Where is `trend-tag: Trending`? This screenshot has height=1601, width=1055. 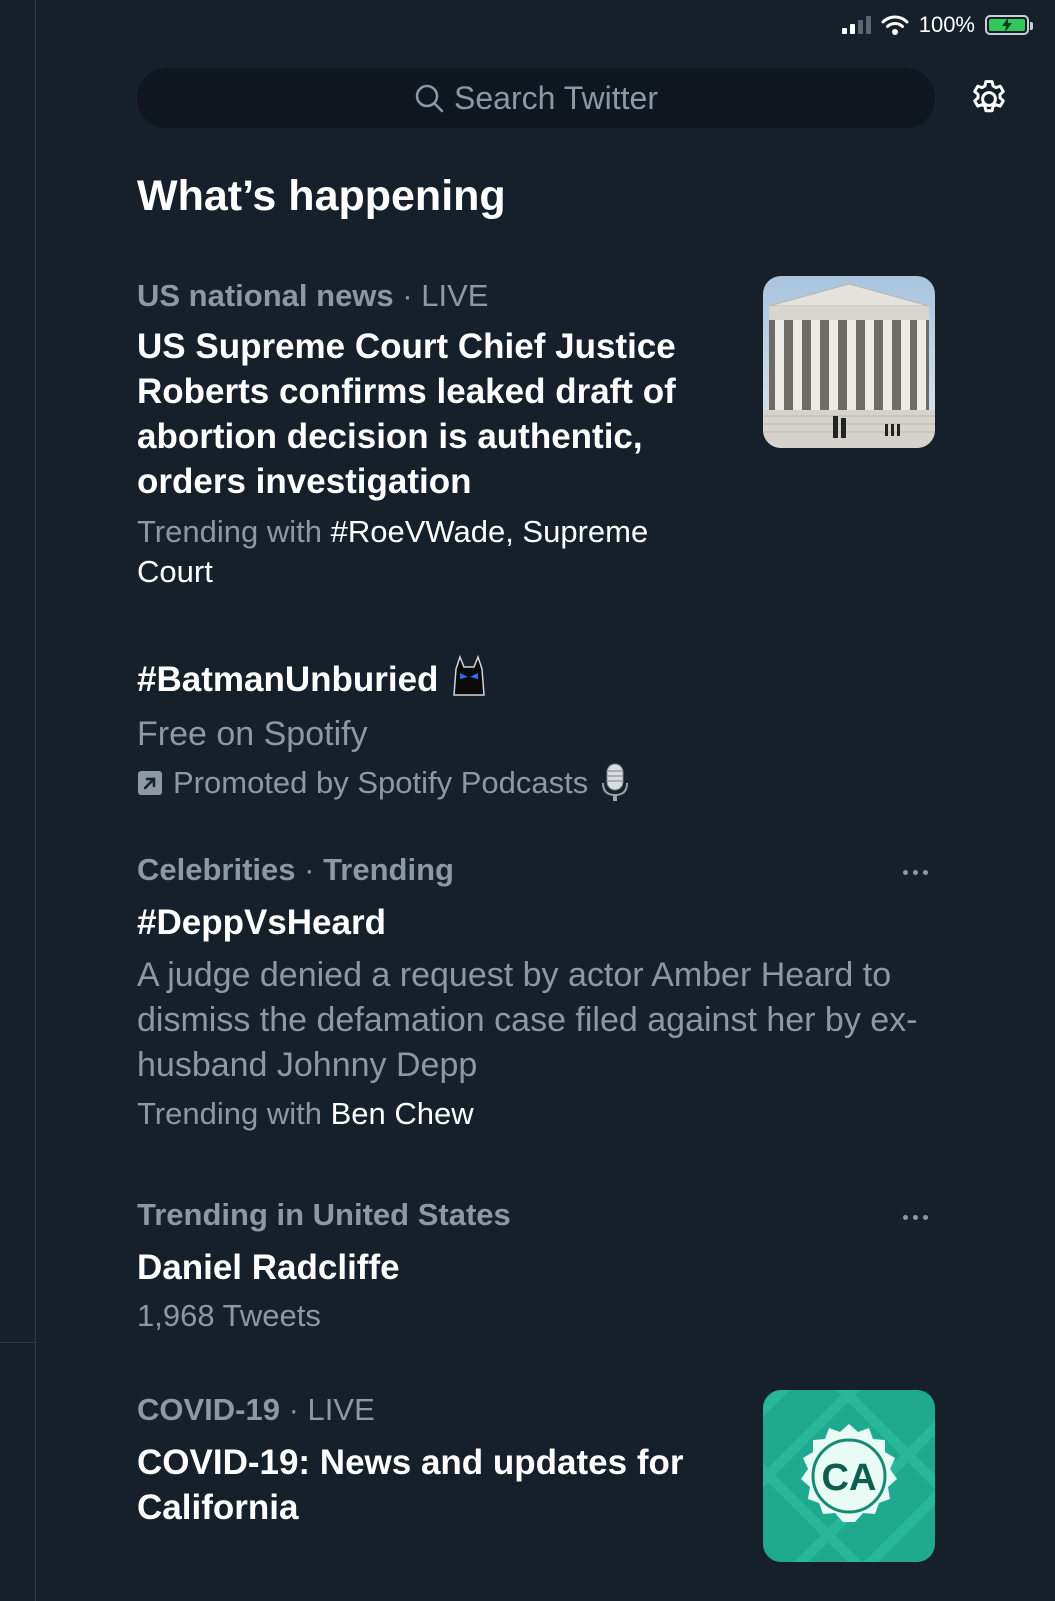
trend-tag: Trending is located at coordinates (388, 869).